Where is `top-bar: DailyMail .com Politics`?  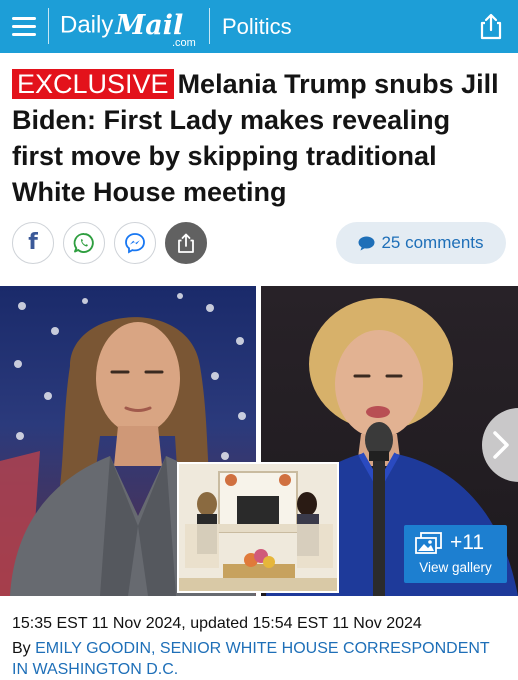 top-bar: DailyMail .com Politics is located at coordinates (259, 26).